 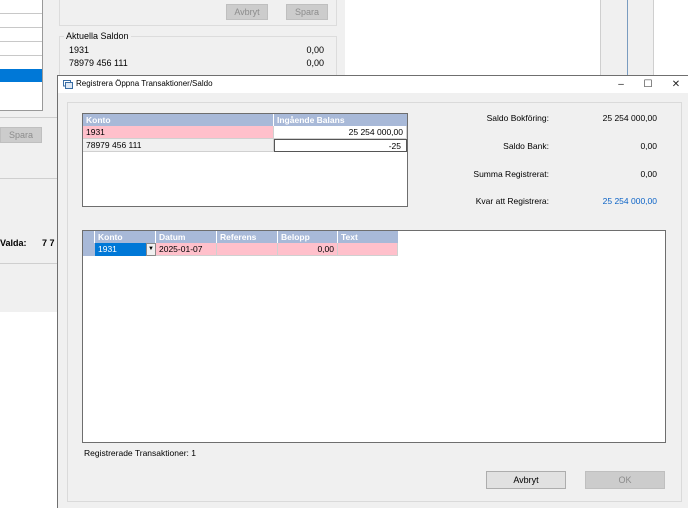 What do you see at coordinates (308, 237) in the screenshot?
I see `column-header-belopp: Belopp` at bounding box center [308, 237].